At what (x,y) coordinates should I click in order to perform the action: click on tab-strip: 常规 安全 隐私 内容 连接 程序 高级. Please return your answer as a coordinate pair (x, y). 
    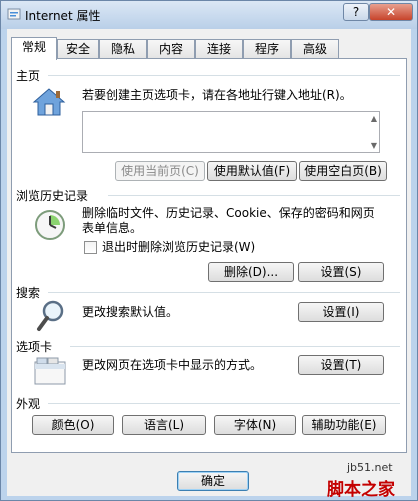
    Looking at the image, I should click on (209, 48).